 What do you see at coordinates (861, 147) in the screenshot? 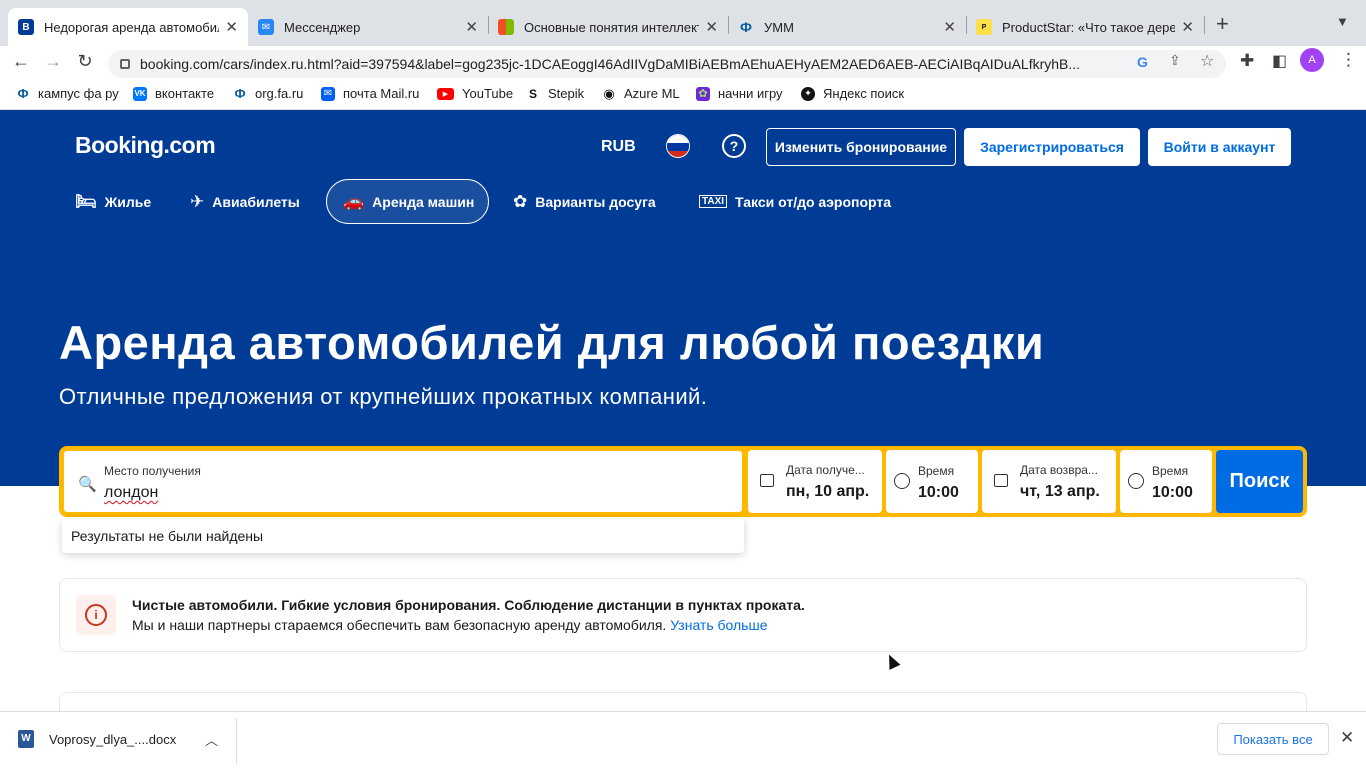
I see `change-booking-button: Изменить бронирование` at bounding box center [861, 147].